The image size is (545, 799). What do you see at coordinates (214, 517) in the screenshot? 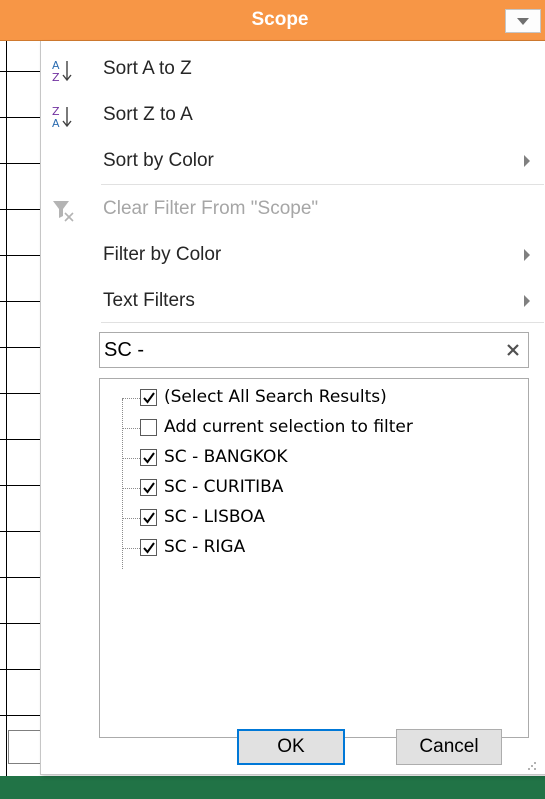
I see `list-item-label: SC - LISBOA` at bounding box center [214, 517].